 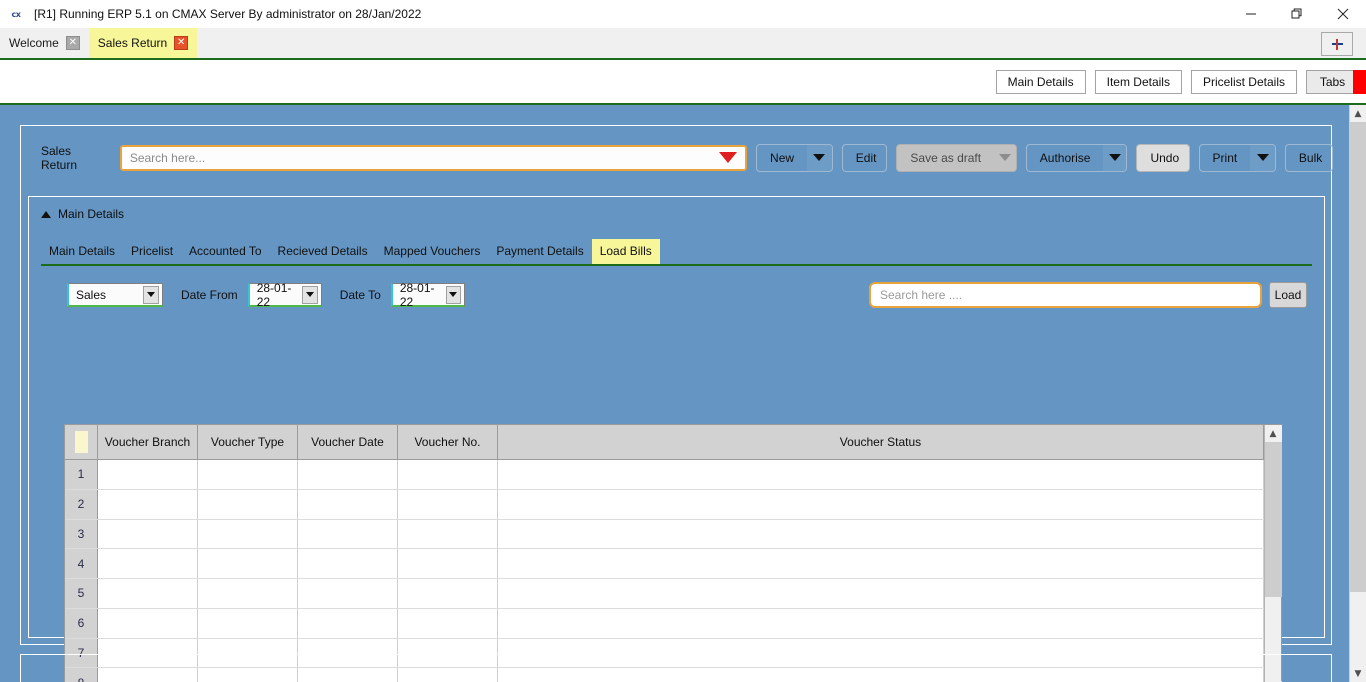 I want to click on triangle-up-icon, so click(x=46, y=214).